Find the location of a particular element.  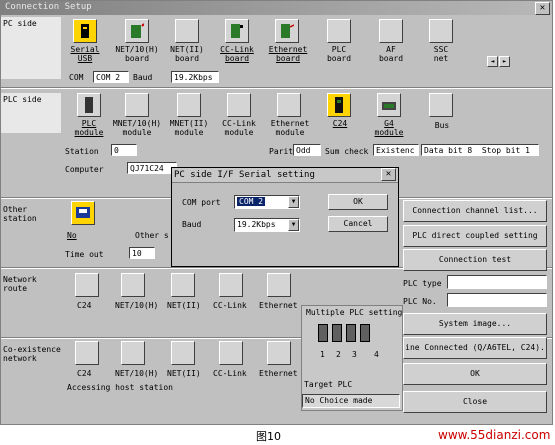

route-c24-icon is located at coordinates (87, 285).